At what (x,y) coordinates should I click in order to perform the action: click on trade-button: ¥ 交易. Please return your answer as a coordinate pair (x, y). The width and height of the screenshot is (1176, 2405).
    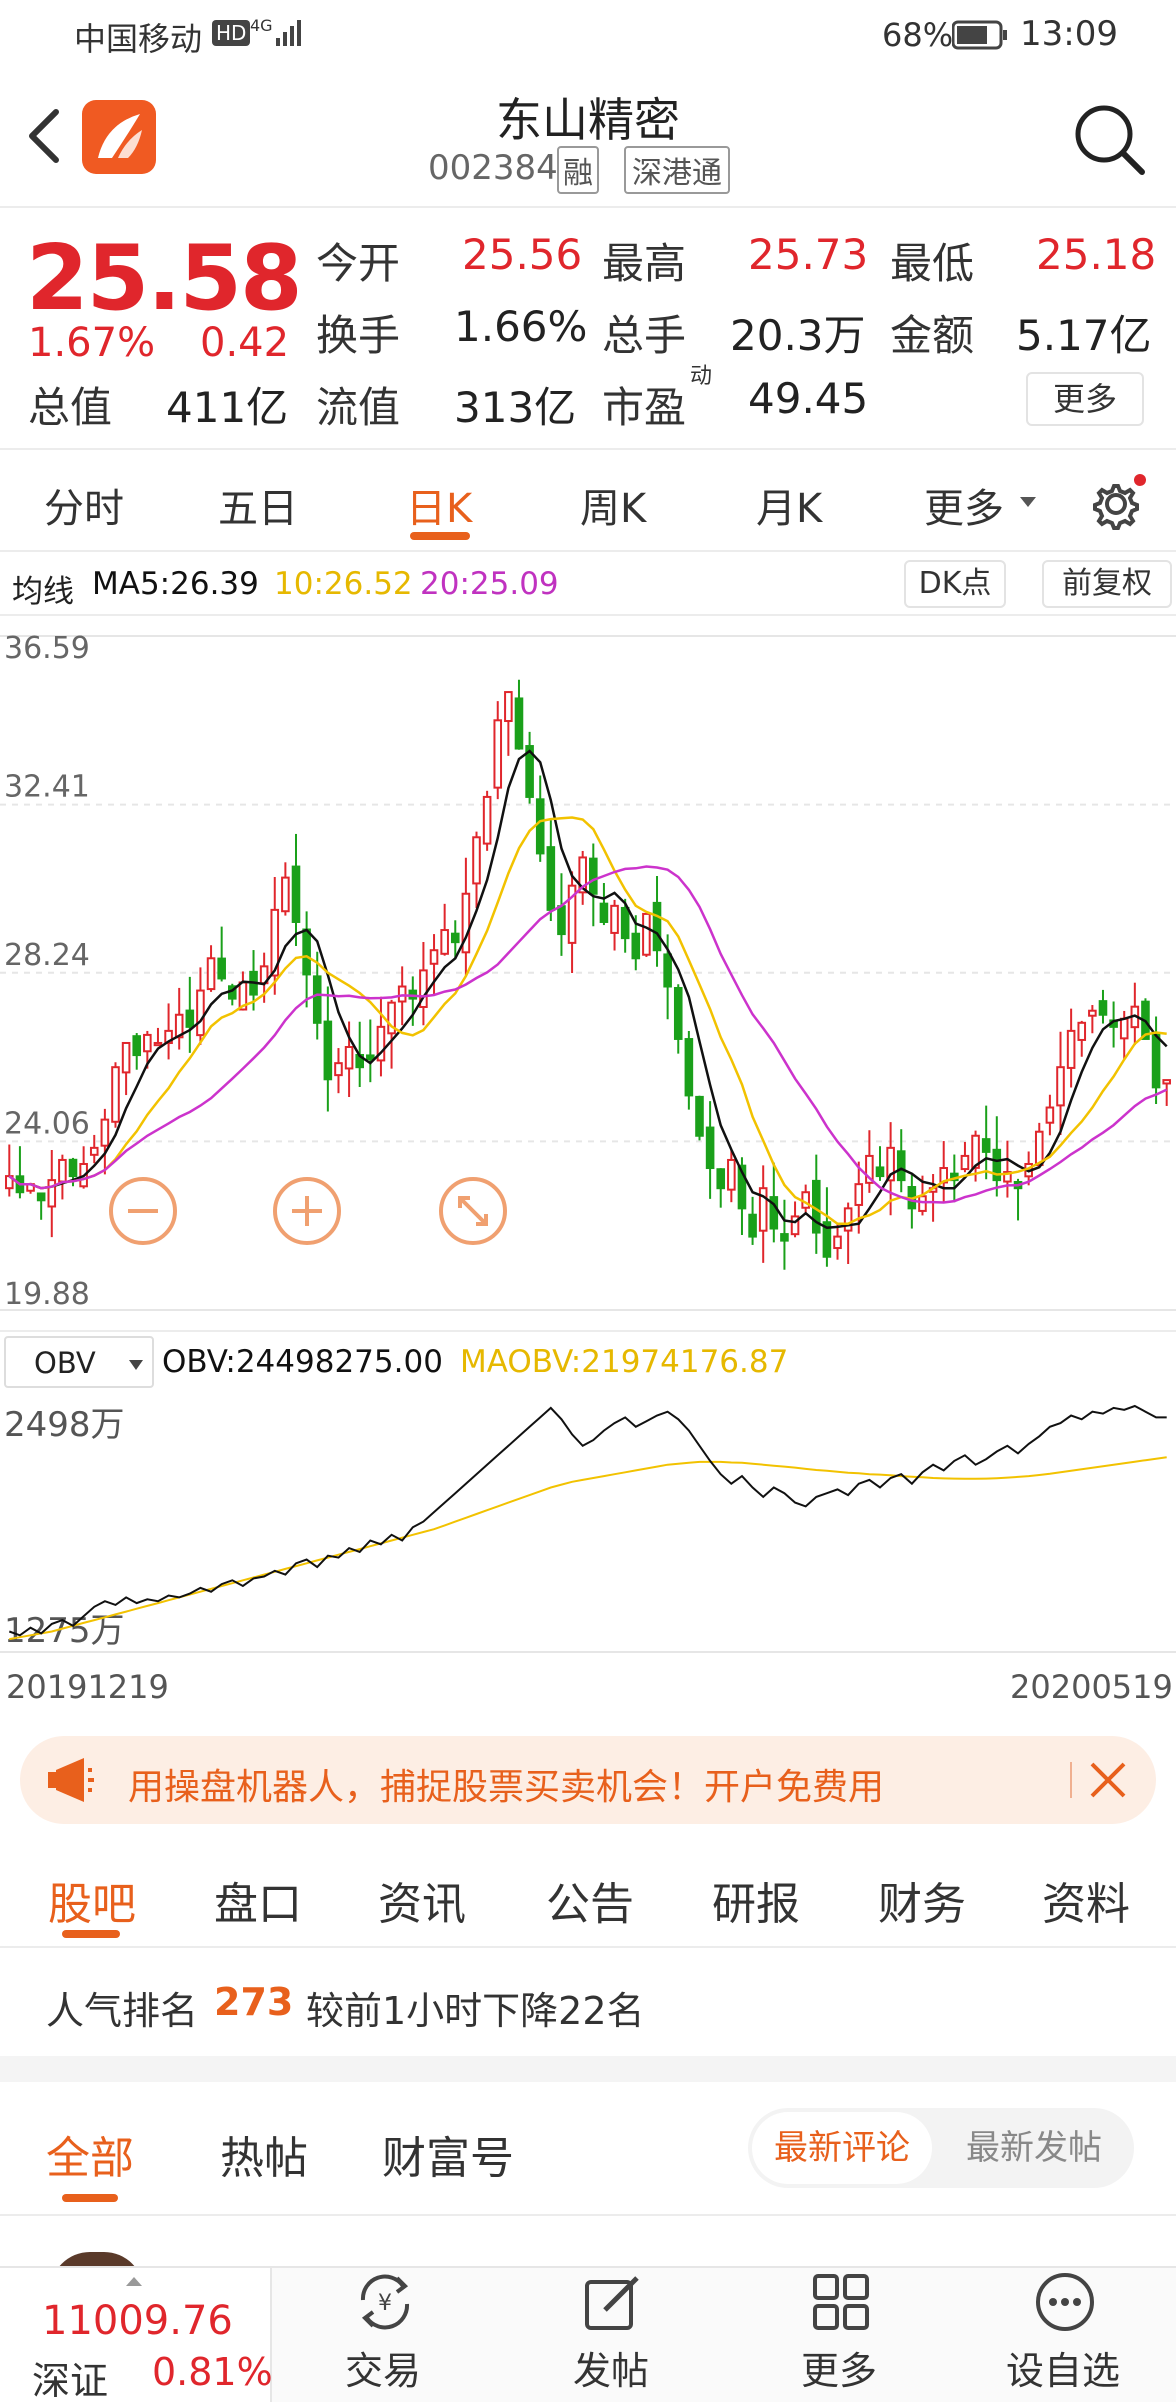
    Looking at the image, I should click on (383, 2330).